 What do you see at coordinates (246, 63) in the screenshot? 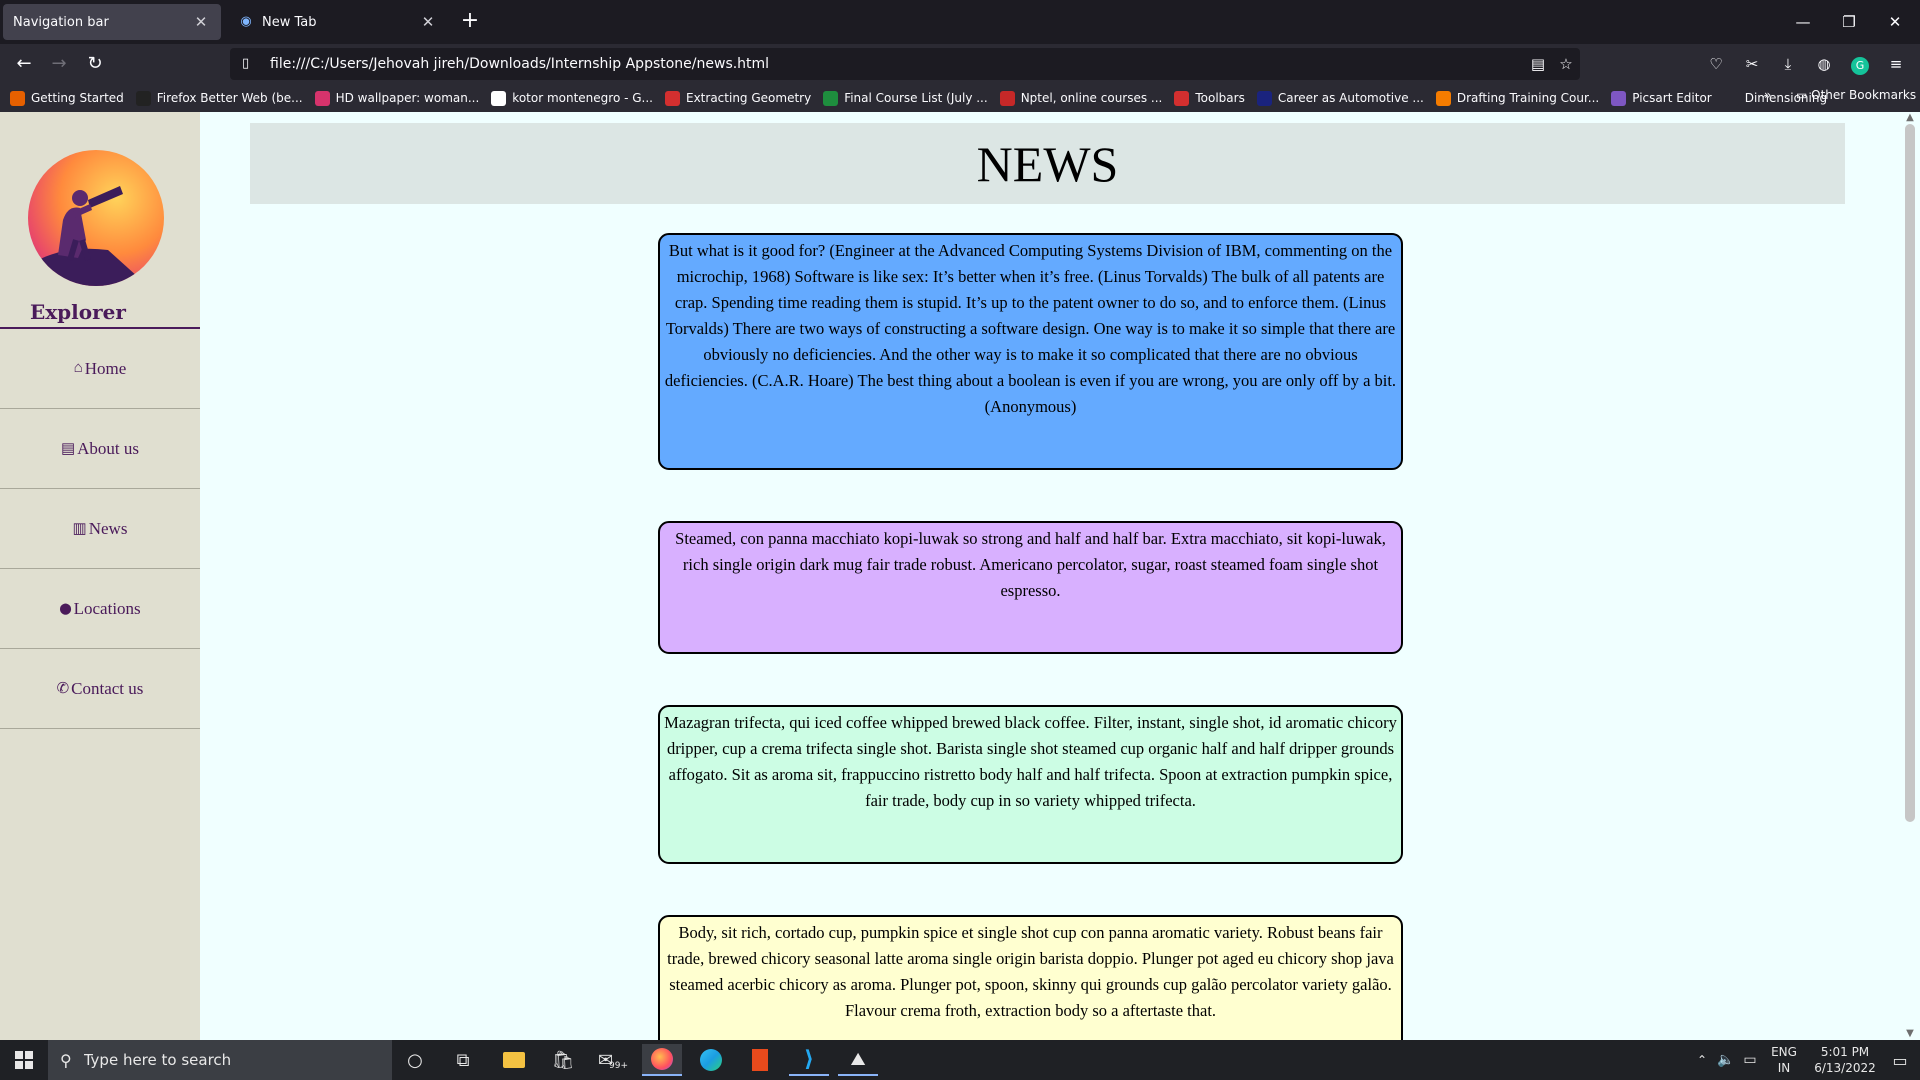
I see `page-icon: ▯` at bounding box center [246, 63].